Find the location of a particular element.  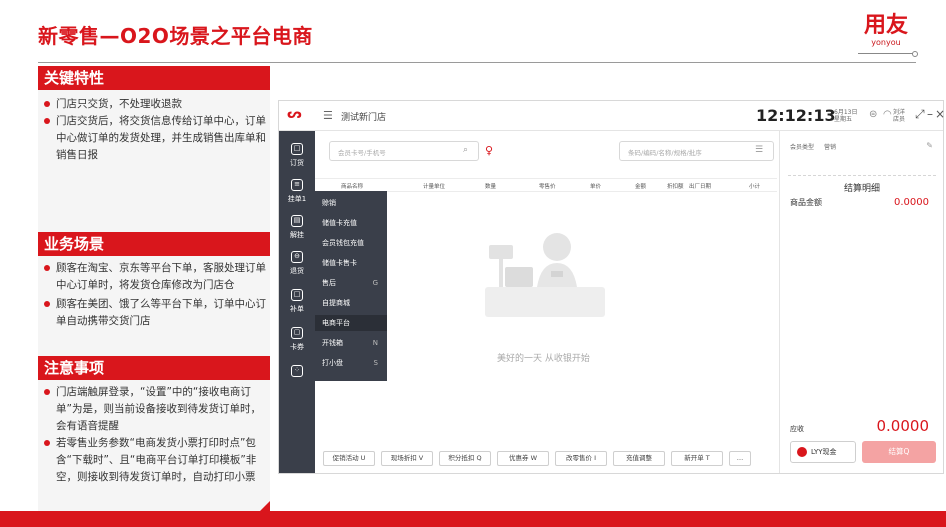

coupon-icon: ▢ is located at coordinates (297, 333).